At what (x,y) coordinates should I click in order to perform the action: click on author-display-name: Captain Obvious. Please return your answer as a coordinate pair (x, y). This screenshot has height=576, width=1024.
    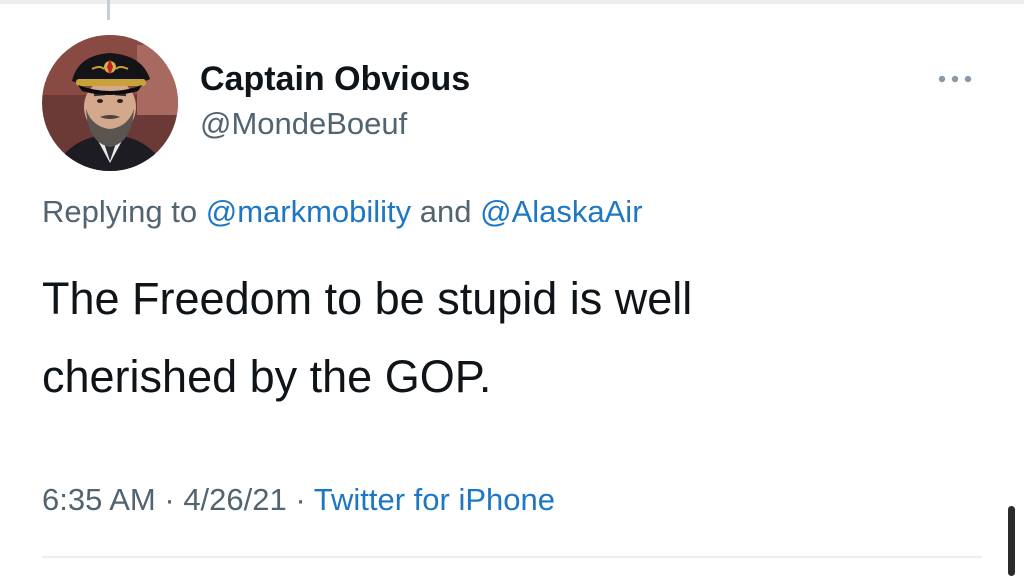
    Looking at the image, I should click on (335, 79).